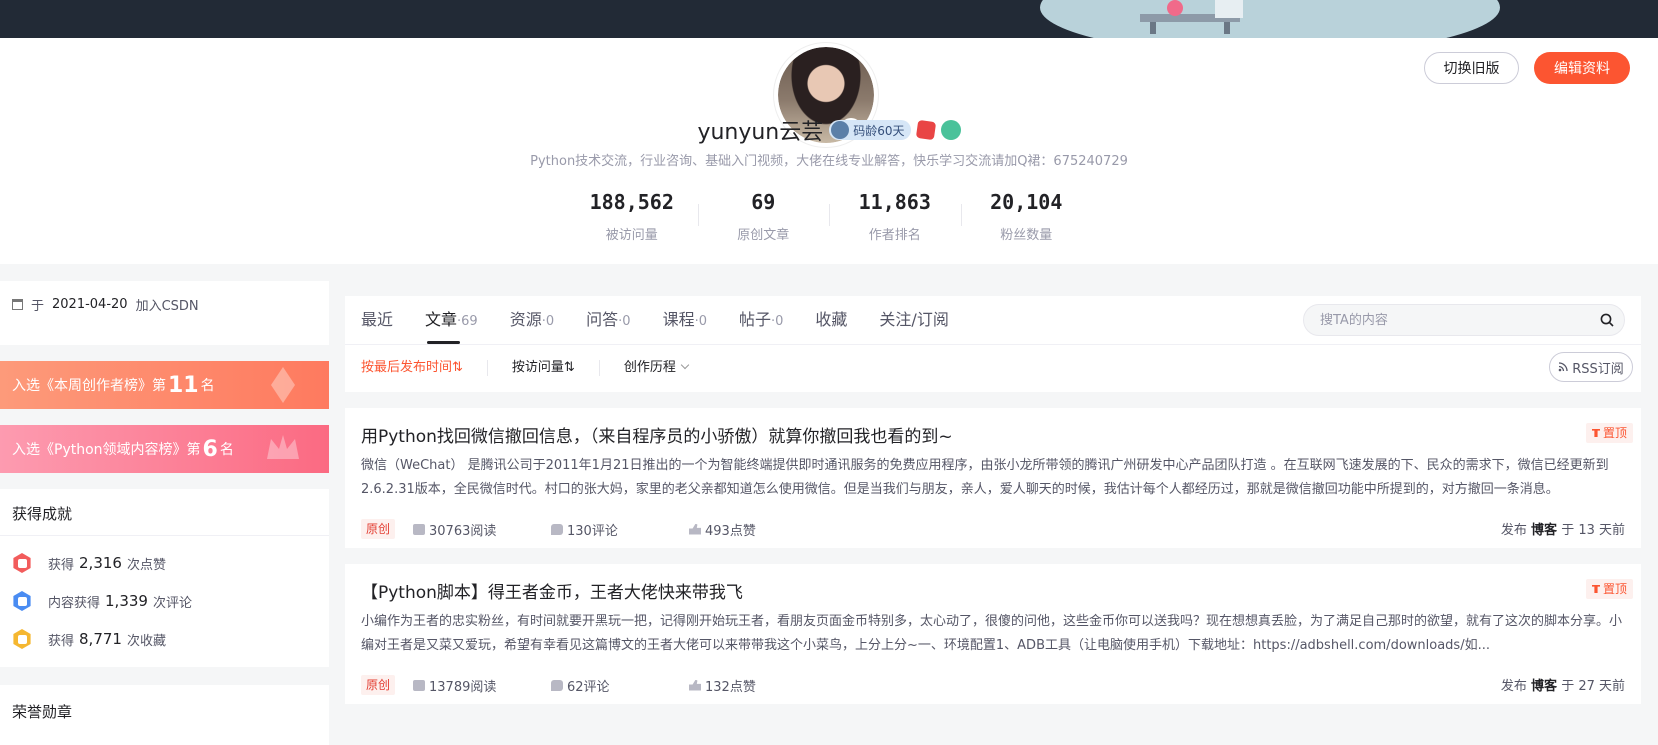  I want to click on read-count-label: 13789阅读, so click(463, 687).